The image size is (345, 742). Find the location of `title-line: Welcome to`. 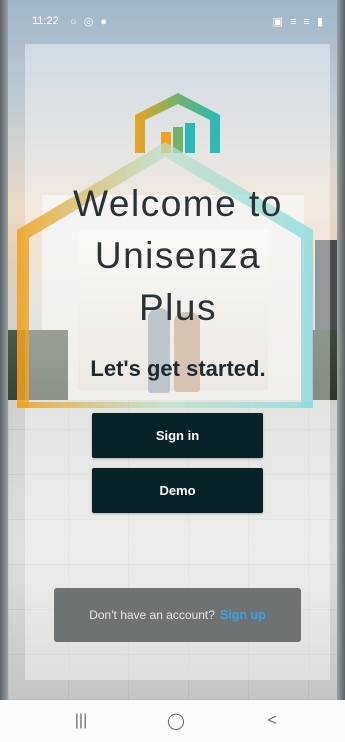

title-line: Welcome to is located at coordinates (178, 203).